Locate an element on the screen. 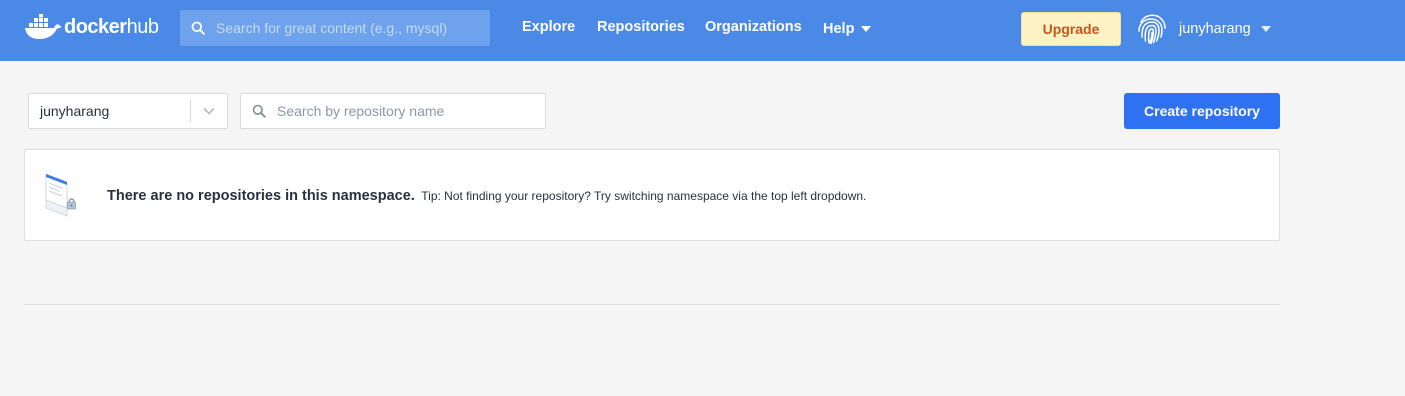 This screenshot has width=1405, height=396. user-menu: junyharang is located at coordinates (1203, 29).